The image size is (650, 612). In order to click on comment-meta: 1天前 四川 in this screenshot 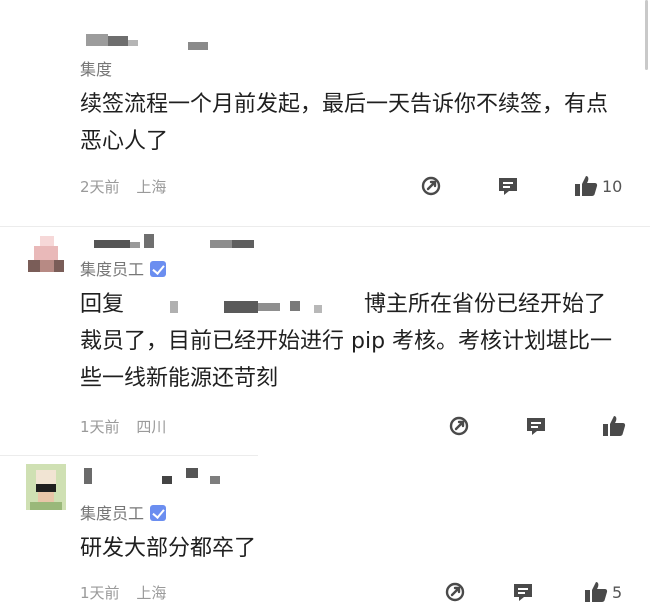, I will do `click(123, 426)`.